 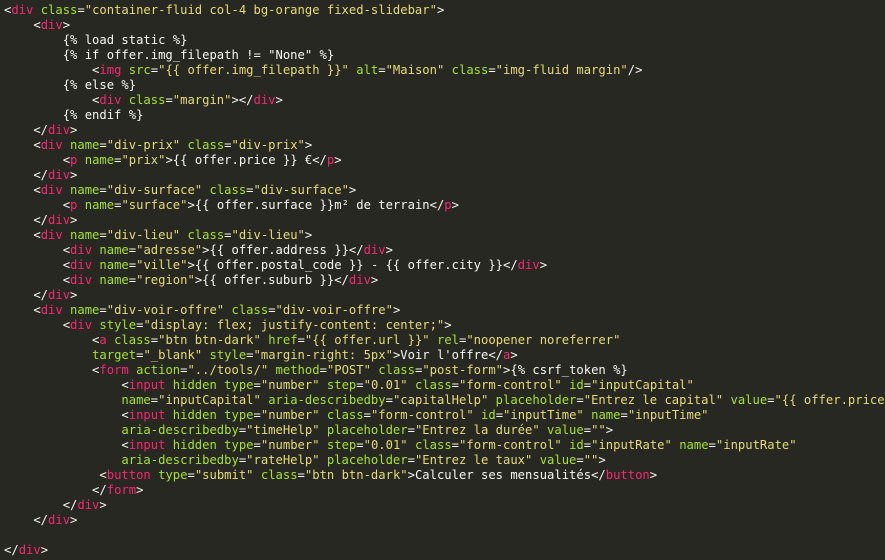 I want to click on code-string: "rateHelp", so click(x=283, y=460).